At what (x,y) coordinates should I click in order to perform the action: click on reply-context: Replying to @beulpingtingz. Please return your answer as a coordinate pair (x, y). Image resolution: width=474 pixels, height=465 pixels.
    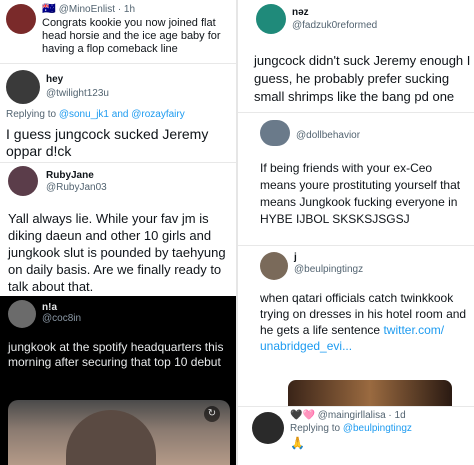
    Looking at the image, I should click on (351, 428).